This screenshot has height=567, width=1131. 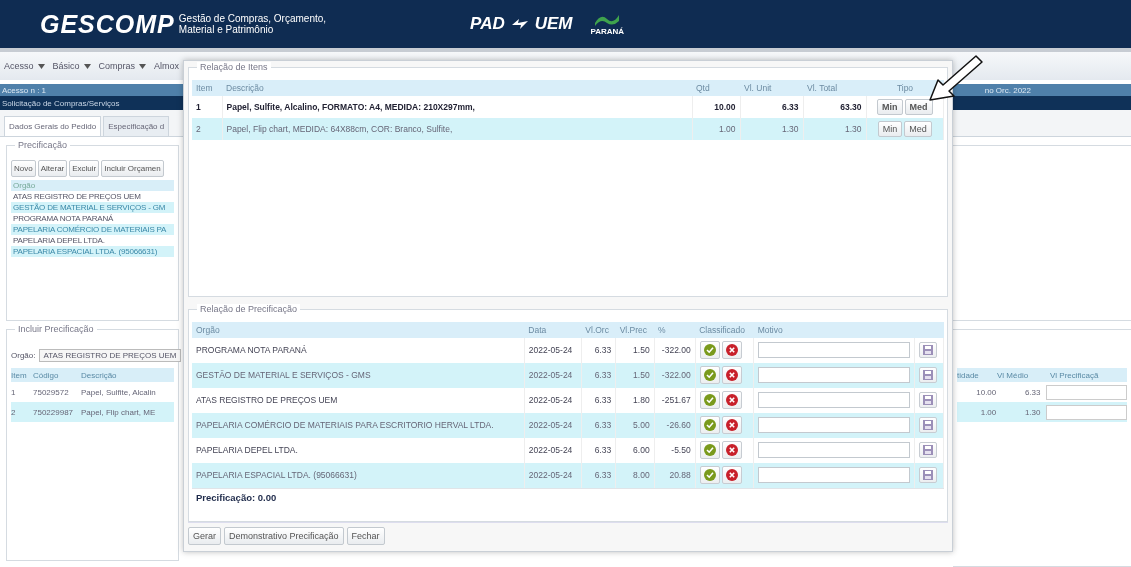 What do you see at coordinates (53, 126) in the screenshot?
I see `tab: Dados Gerais do Pedido` at bounding box center [53, 126].